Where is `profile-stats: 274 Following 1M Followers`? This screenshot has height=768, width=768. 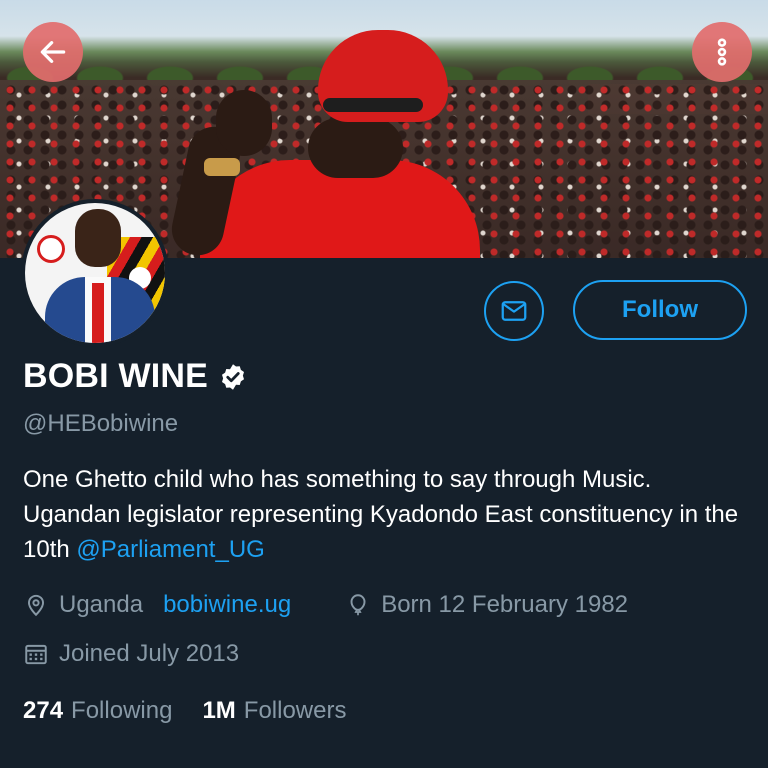
profile-stats: 274 Following 1M Followers is located at coordinates (184, 711).